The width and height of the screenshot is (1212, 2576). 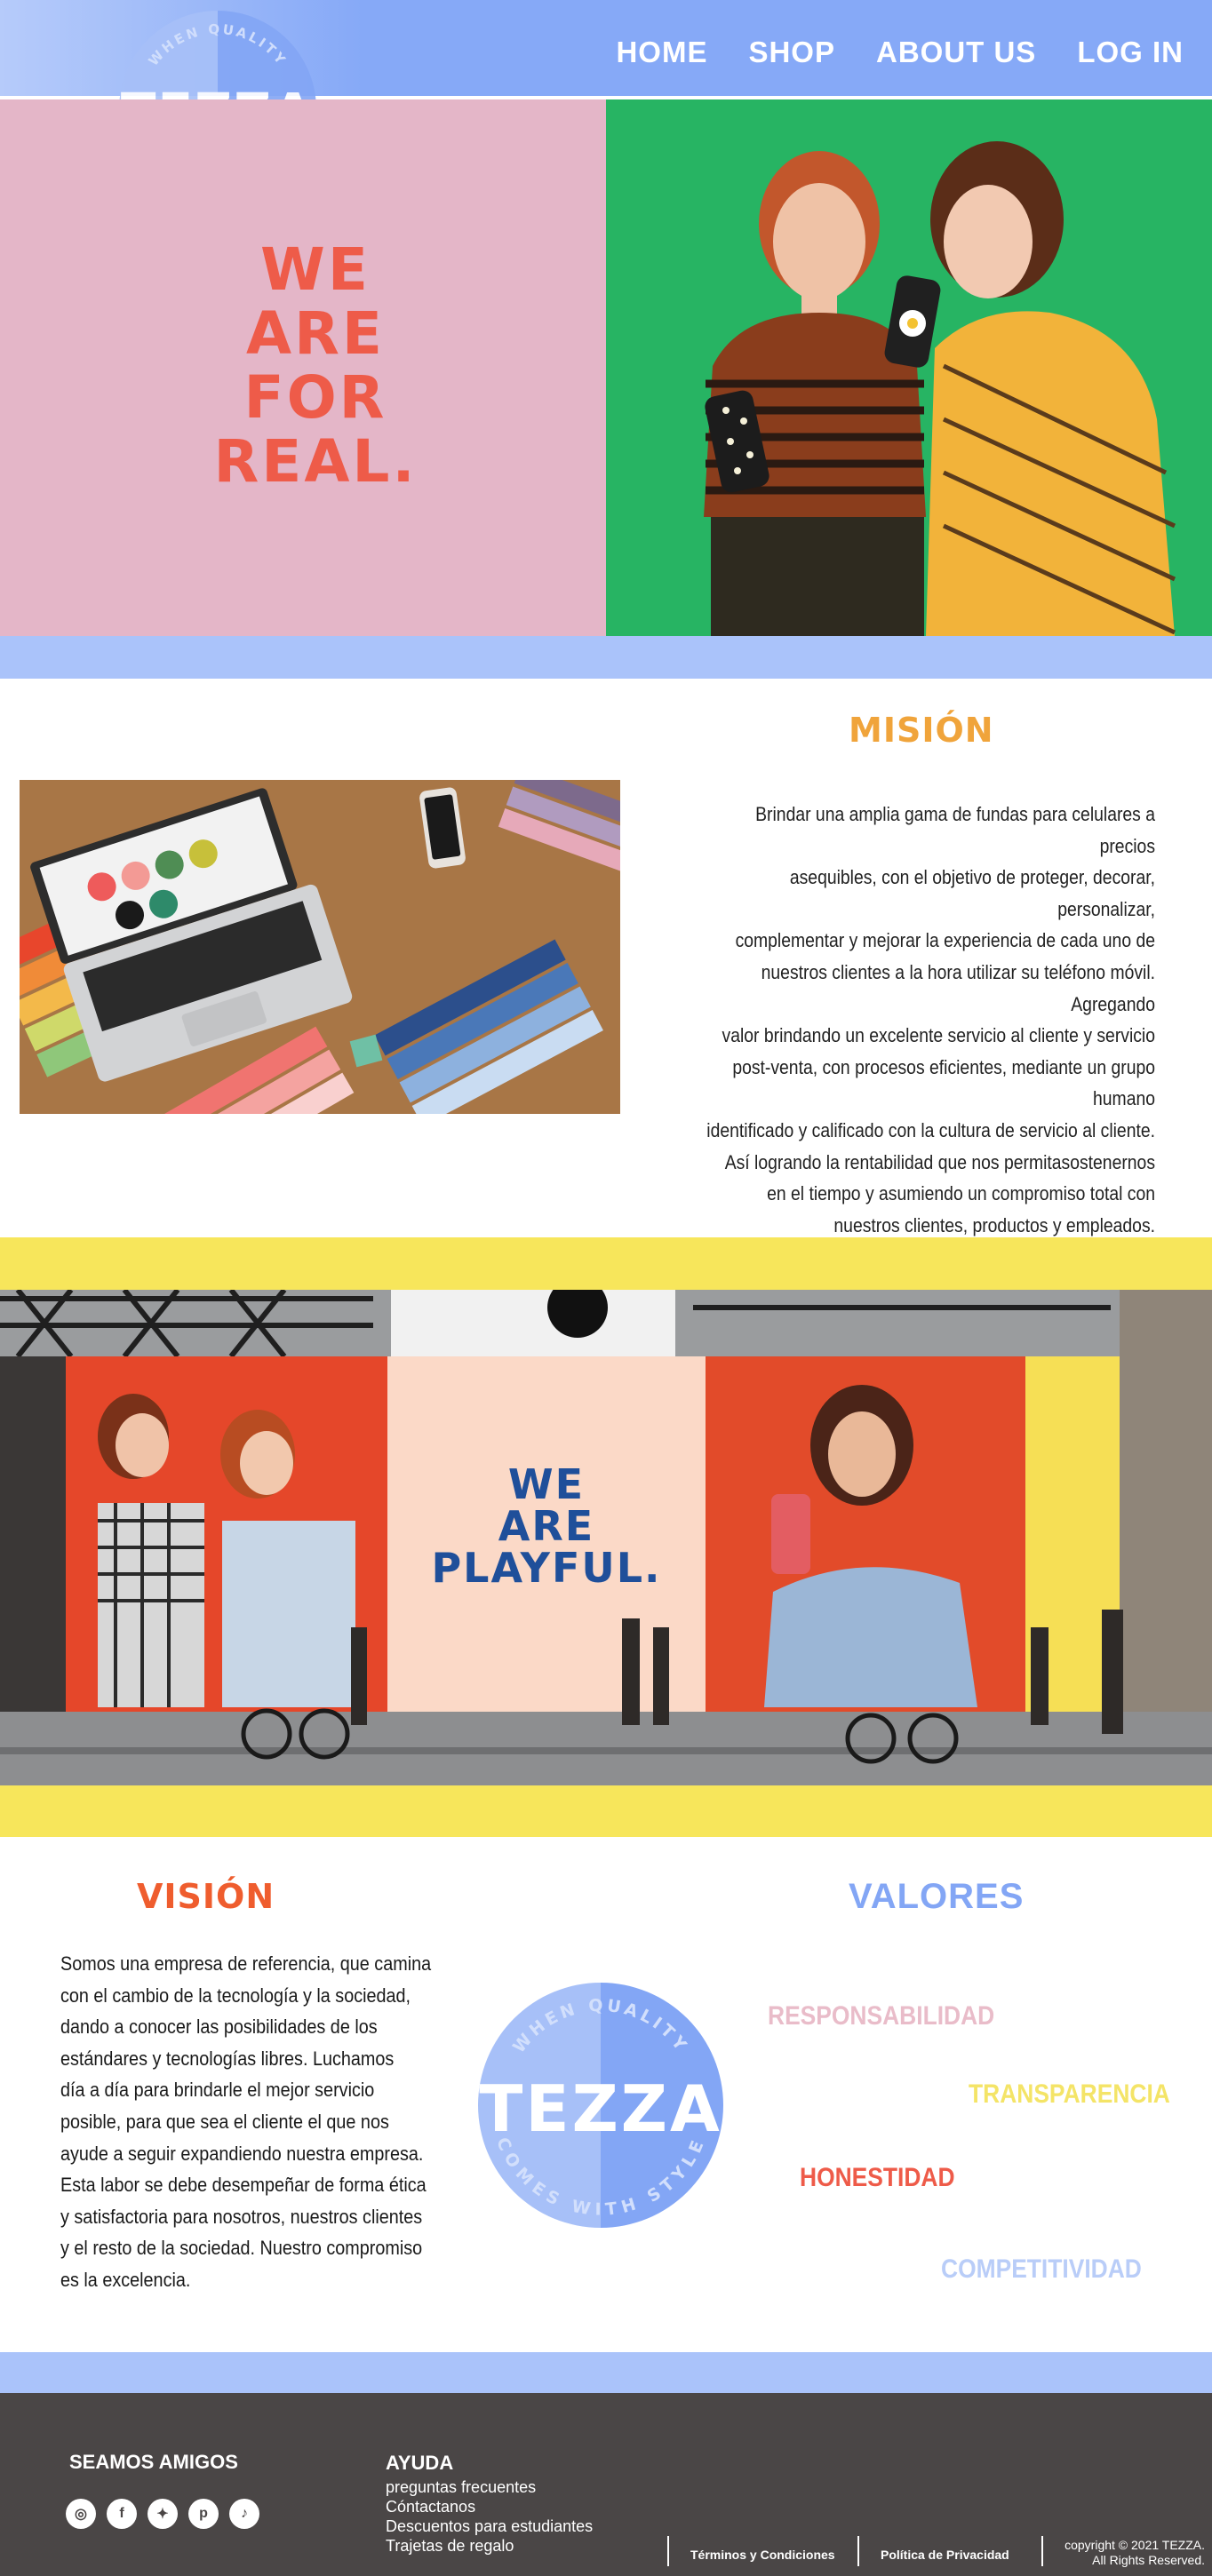 I want to click on center-logo-tagline-top: WHEN QUALITY, so click(x=599, y=2026).